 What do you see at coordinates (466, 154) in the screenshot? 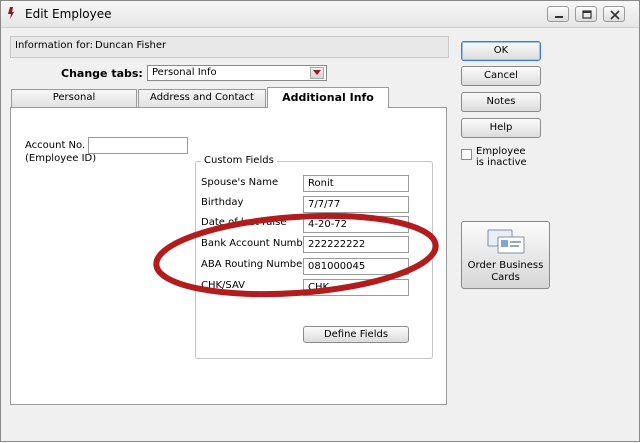
I see `employee-inactive-checkbox` at bounding box center [466, 154].